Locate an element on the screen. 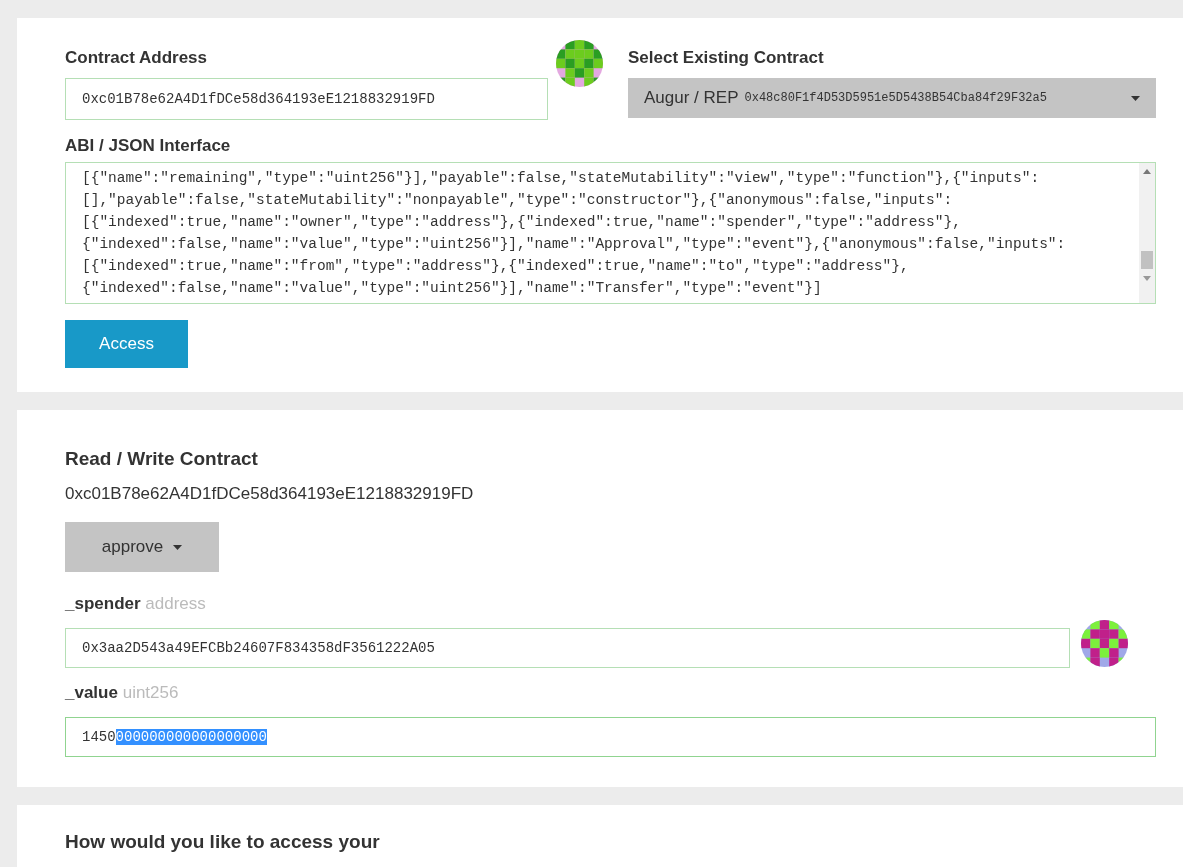 The width and height of the screenshot is (1183, 867). contract-address: 0xc01B78e62A4D1fDCe58d364193eE1218832919FD is located at coordinates (270, 494).